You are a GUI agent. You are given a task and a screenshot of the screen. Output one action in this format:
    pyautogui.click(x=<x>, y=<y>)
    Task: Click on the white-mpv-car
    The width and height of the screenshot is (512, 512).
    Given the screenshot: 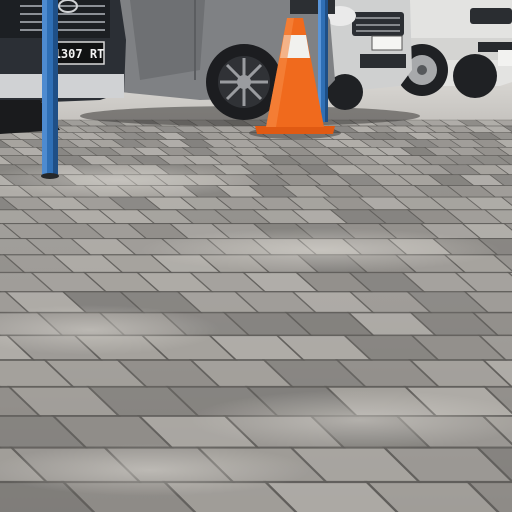 What is the action you would take?
    pyautogui.click(x=453, y=49)
    